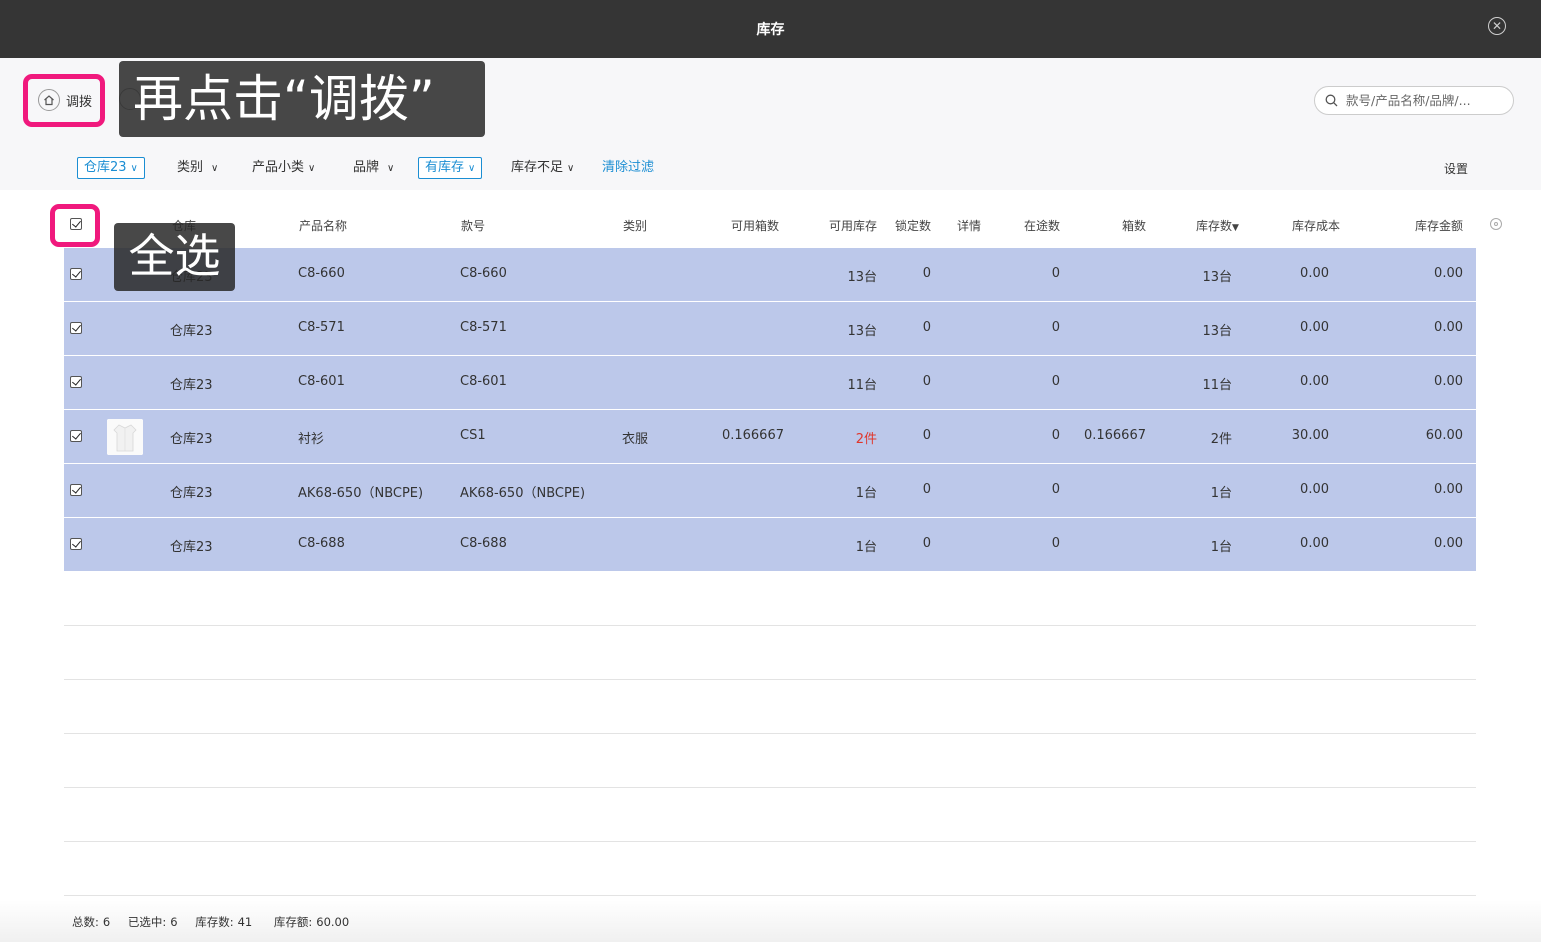 Image resolution: width=1541 pixels, height=942 pixels. Describe the element at coordinates (1221, 493) in the screenshot. I see `cell-stock-qty: 1台` at that location.